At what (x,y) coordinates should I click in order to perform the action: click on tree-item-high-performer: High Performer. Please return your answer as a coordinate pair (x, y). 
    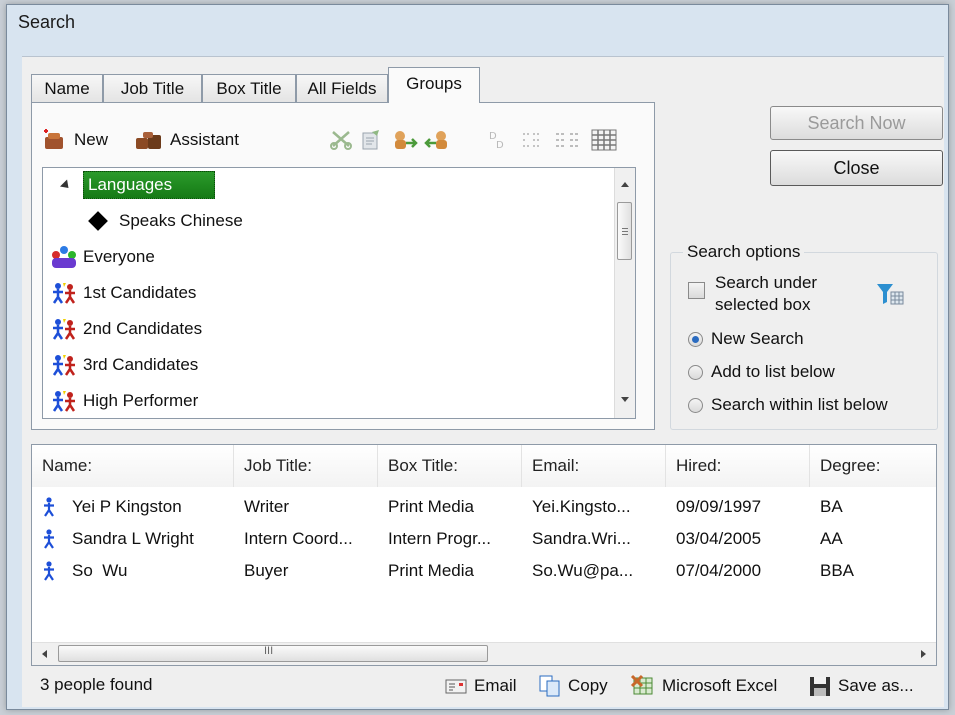
    Looking at the image, I should click on (123, 401).